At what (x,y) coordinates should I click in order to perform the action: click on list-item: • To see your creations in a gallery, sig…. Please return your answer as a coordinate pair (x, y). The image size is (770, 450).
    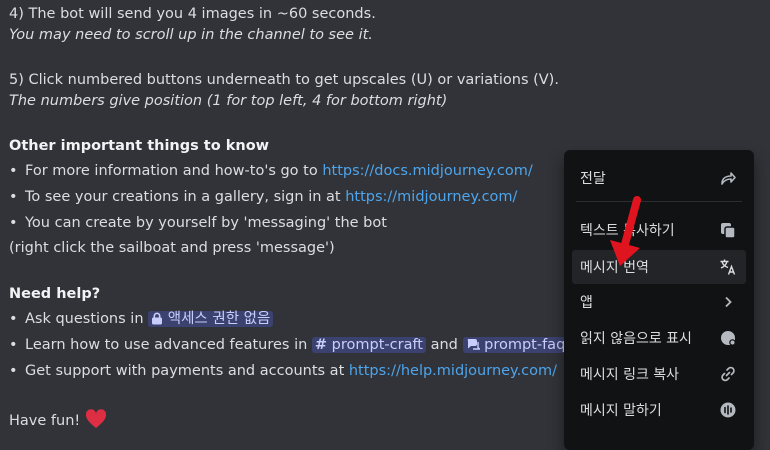
    Looking at the image, I should click on (263, 197).